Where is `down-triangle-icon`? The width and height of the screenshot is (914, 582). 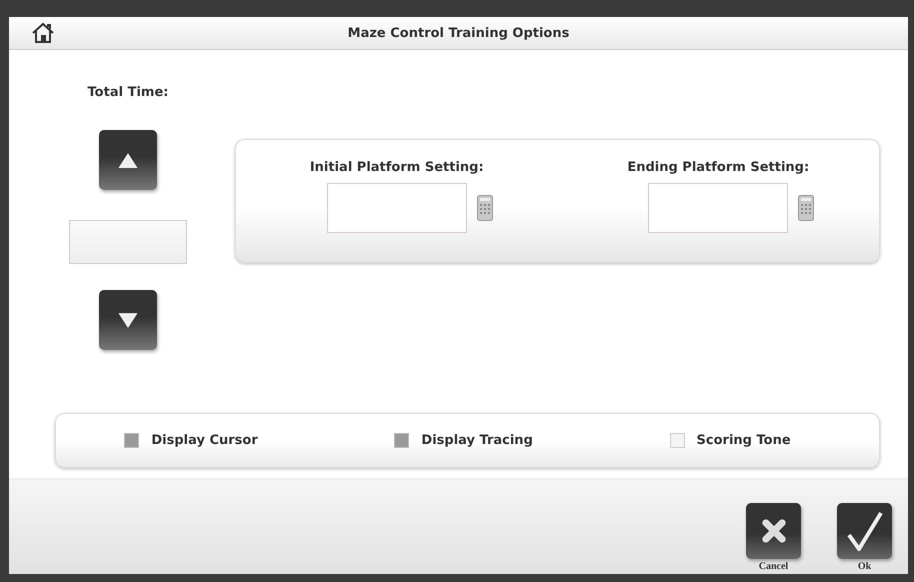 down-triangle-icon is located at coordinates (128, 320).